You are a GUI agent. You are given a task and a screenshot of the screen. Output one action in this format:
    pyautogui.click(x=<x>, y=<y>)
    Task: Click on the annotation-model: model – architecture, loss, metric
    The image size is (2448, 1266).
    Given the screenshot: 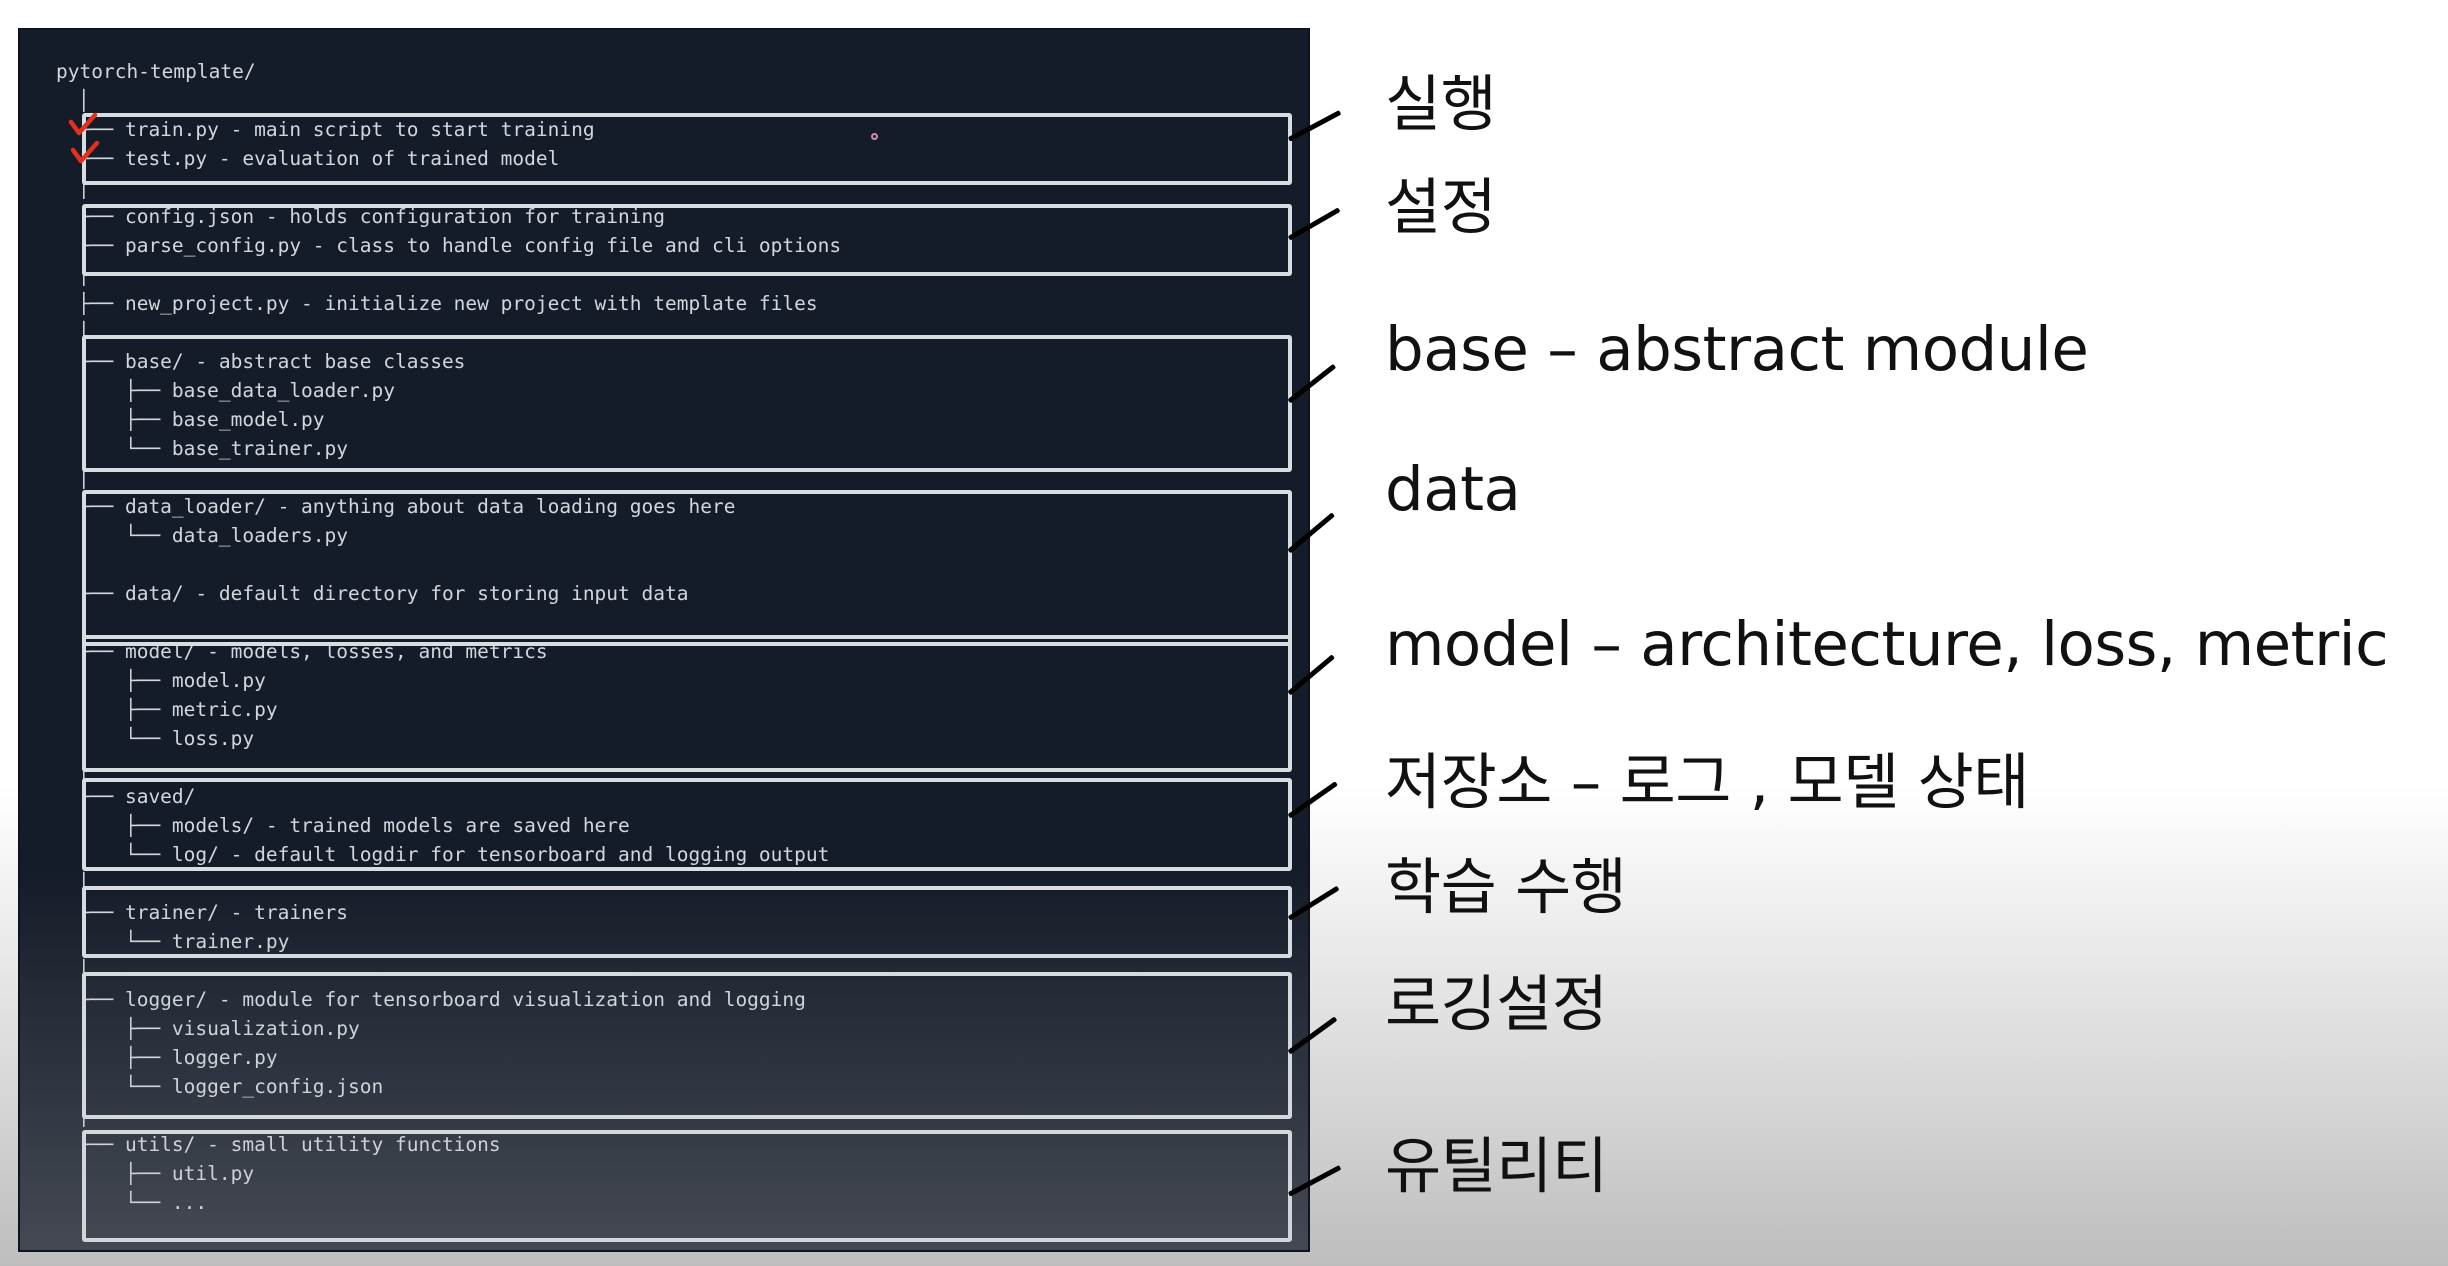 What is the action you would take?
    pyautogui.click(x=1887, y=644)
    